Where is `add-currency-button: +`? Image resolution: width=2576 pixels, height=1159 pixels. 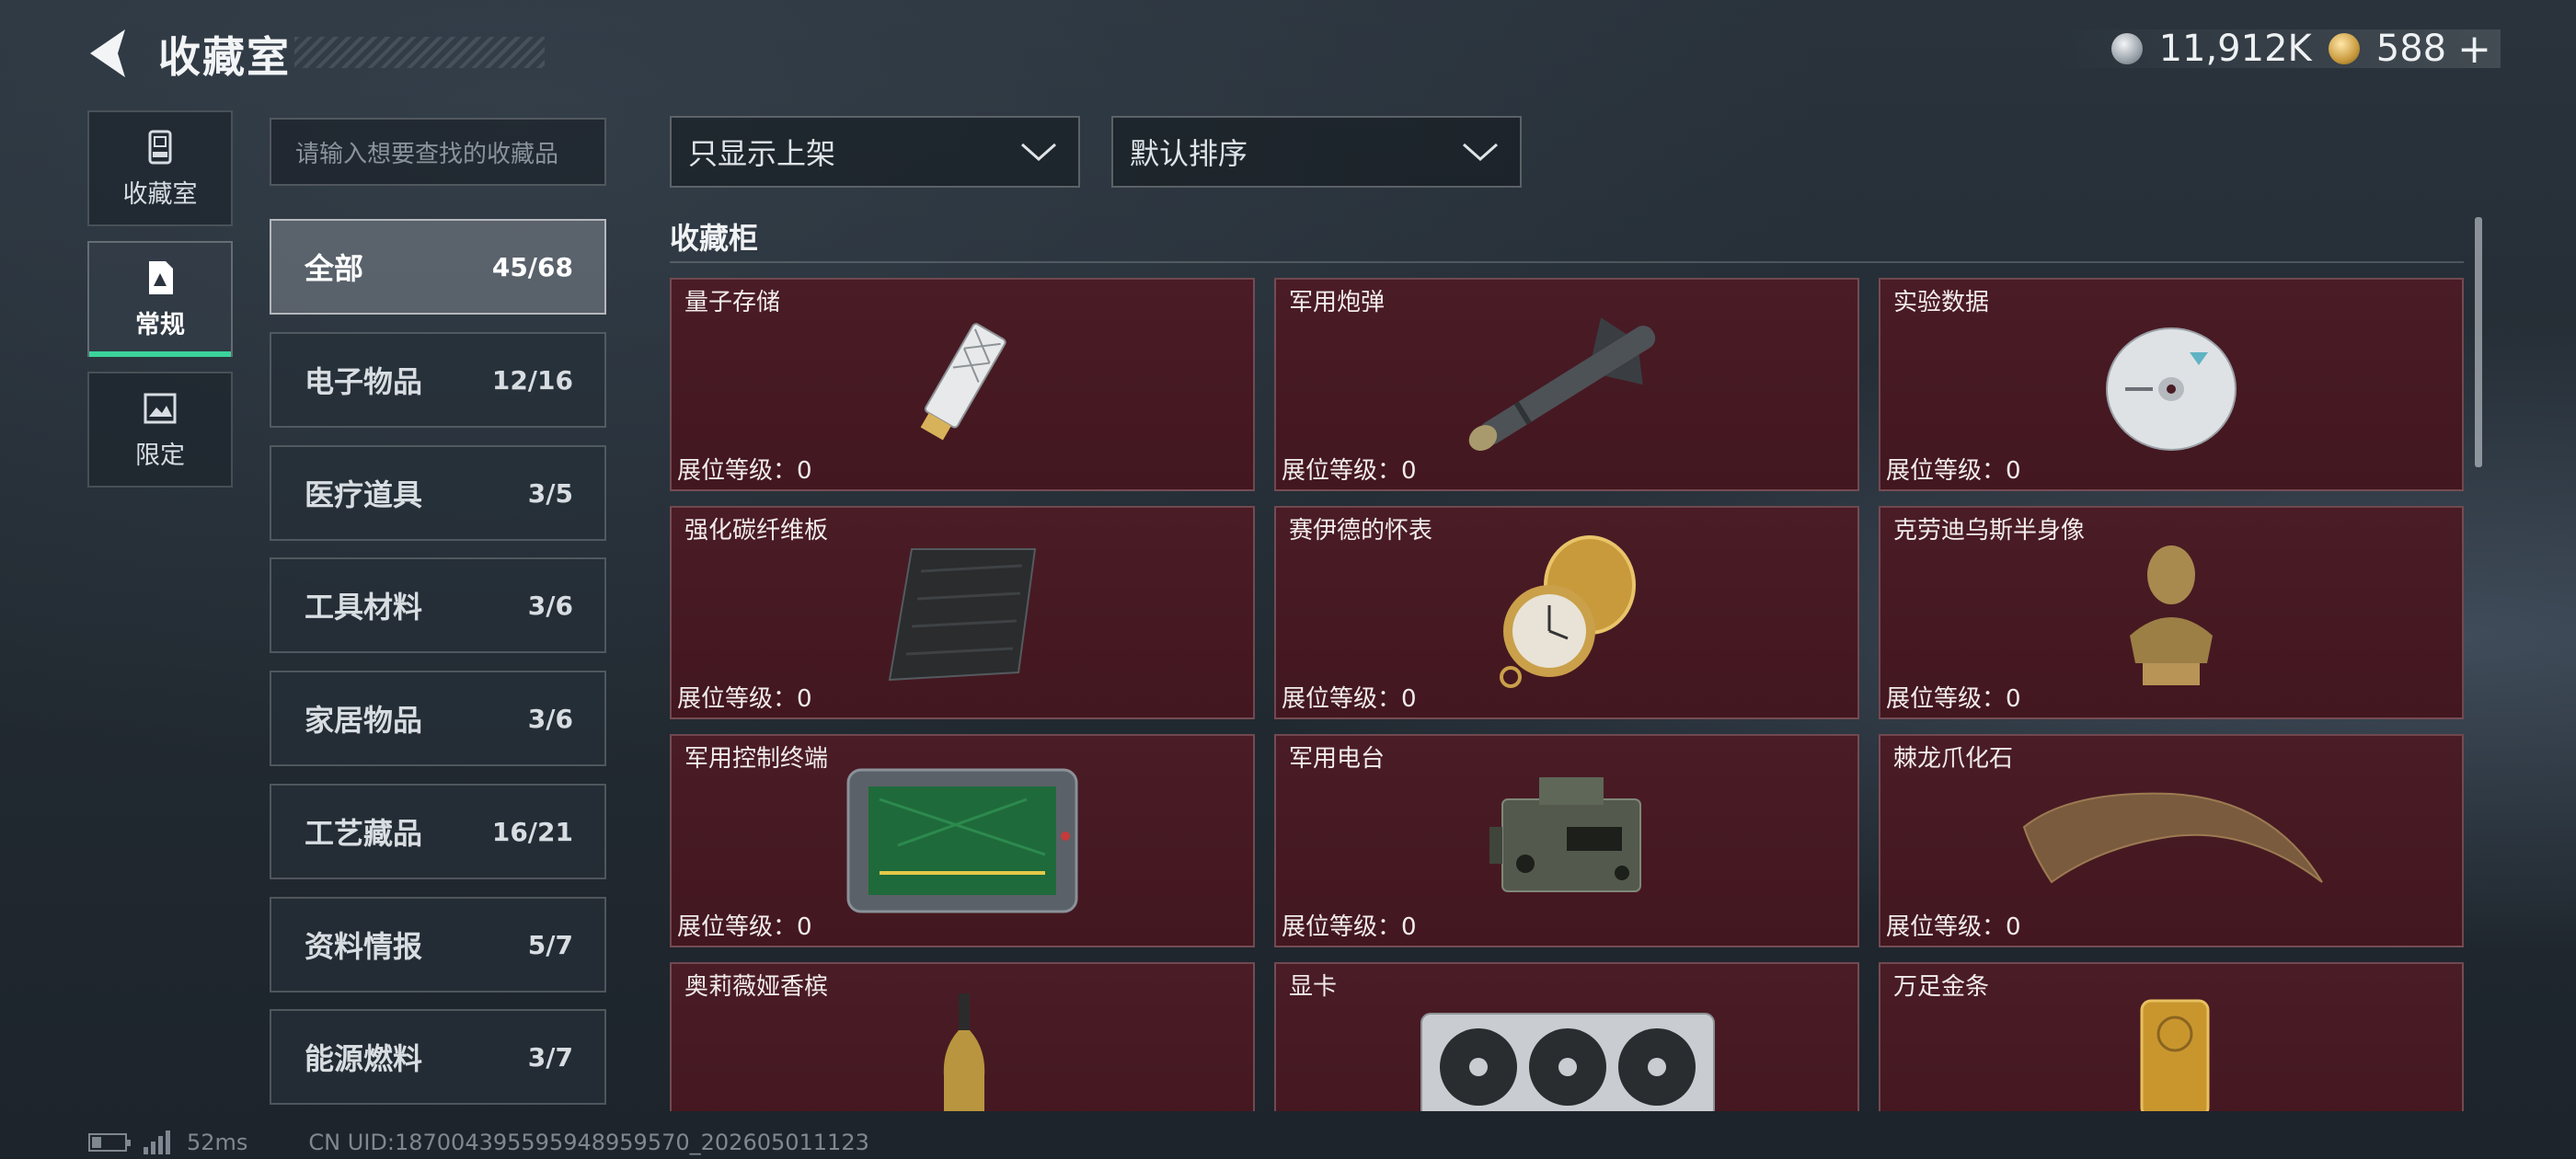 add-currency-button: + is located at coordinates (2474, 49).